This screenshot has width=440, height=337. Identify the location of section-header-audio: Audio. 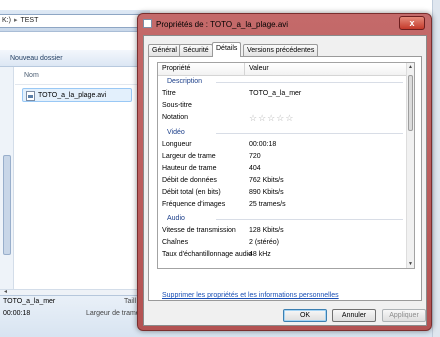
(282, 219).